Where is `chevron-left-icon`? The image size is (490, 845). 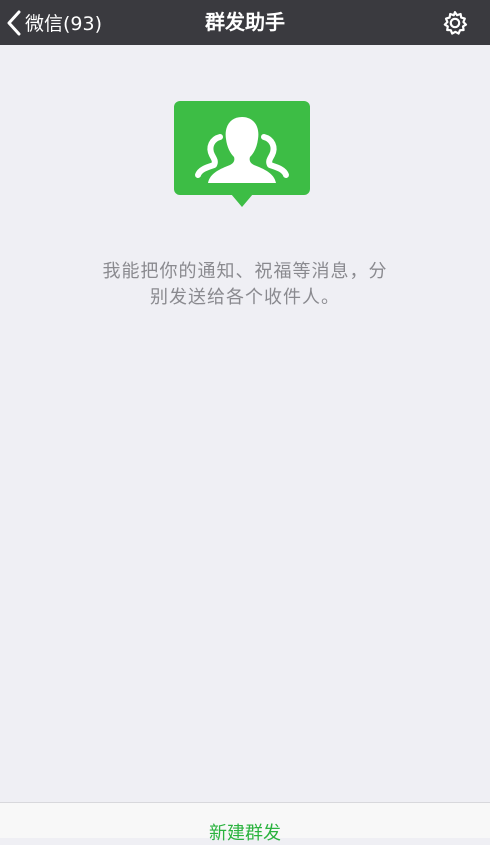 chevron-left-icon is located at coordinates (14, 22).